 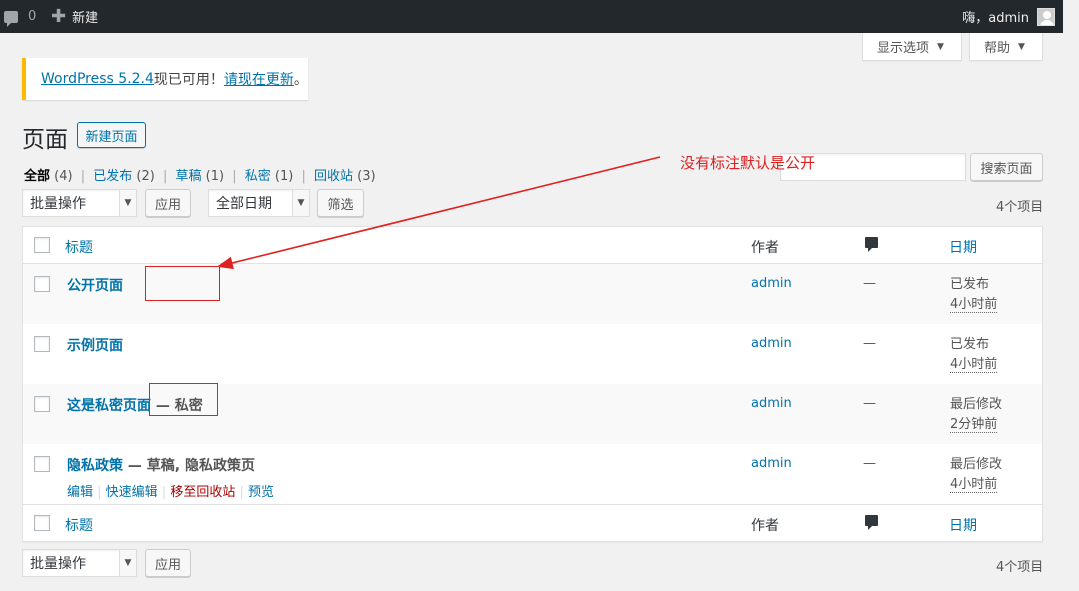 I want to click on filter-all: 全部, so click(x=37, y=176).